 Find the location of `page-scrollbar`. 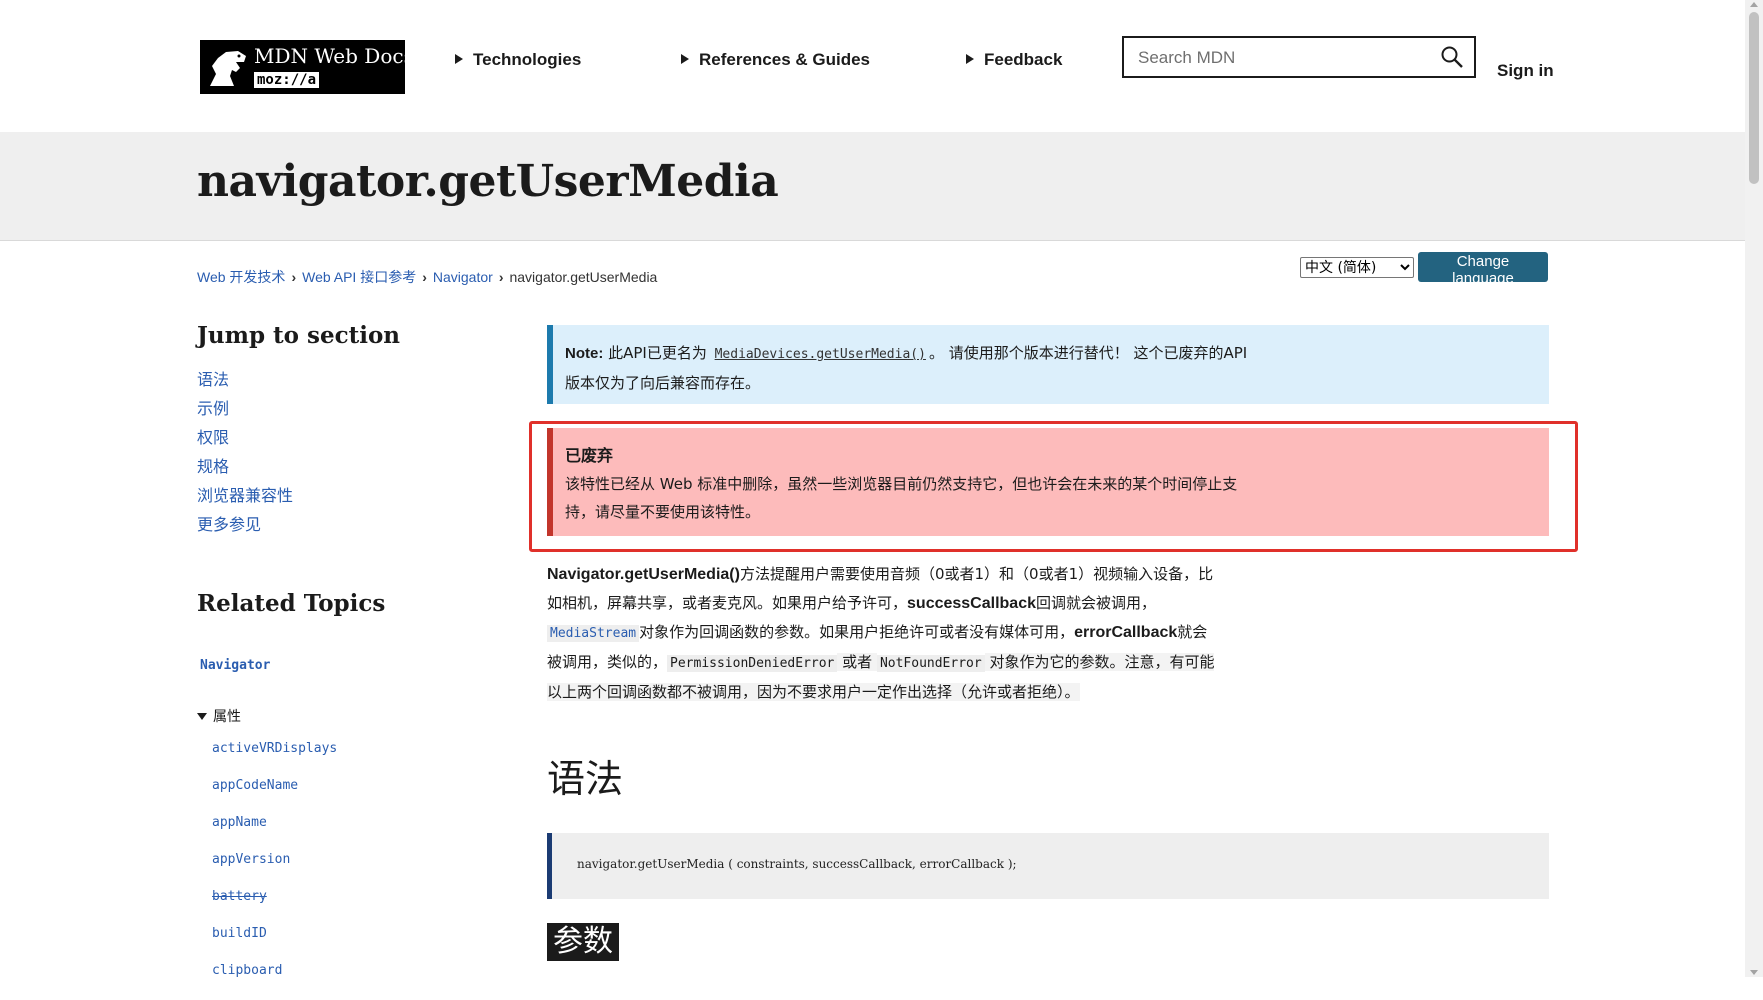

page-scrollbar is located at coordinates (1754, 488).